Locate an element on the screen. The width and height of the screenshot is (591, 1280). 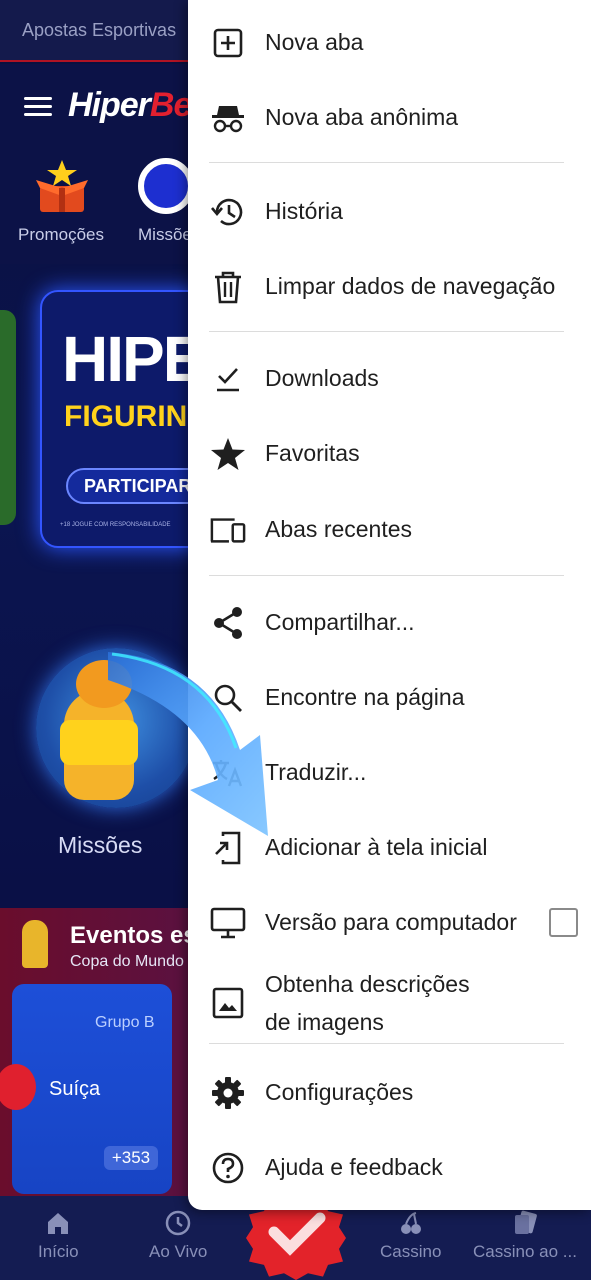
team-name: Suíça is located at coordinates (75, 1089).